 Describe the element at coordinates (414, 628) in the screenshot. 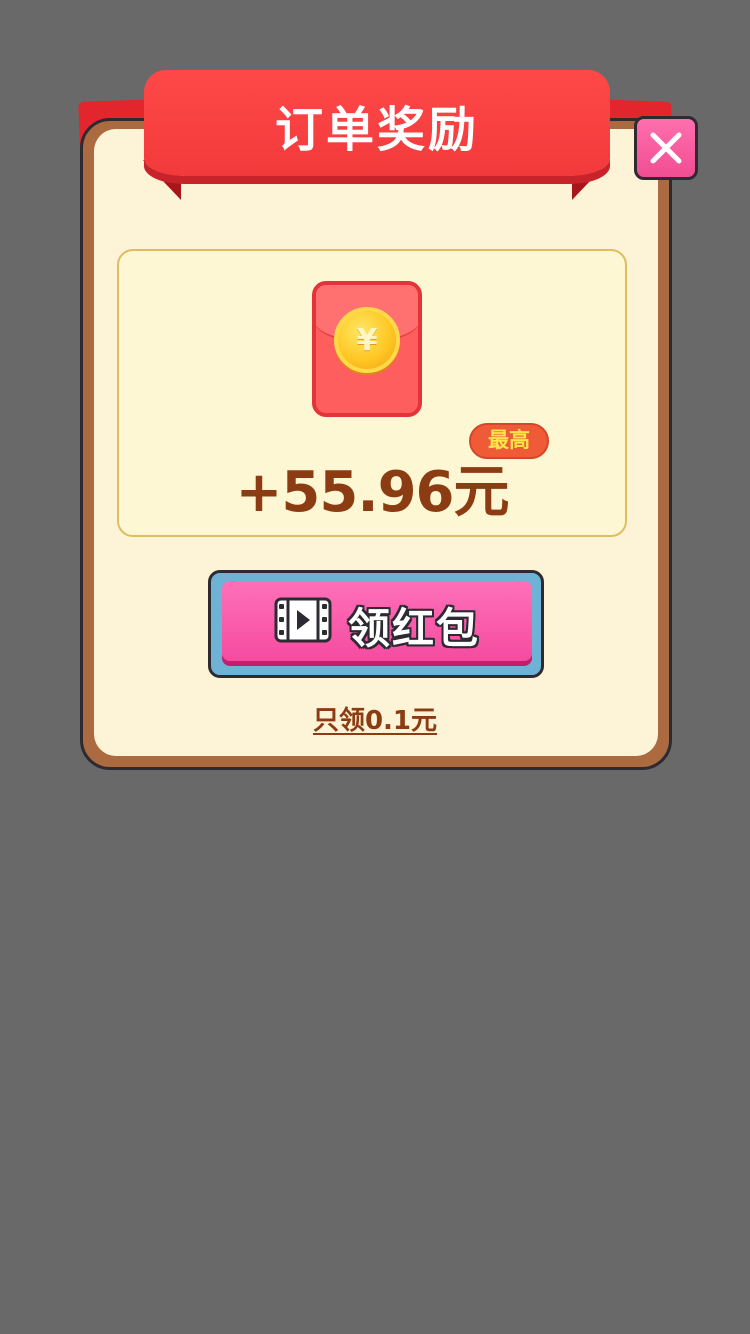

I see `claim-button-label: 领红包` at that location.